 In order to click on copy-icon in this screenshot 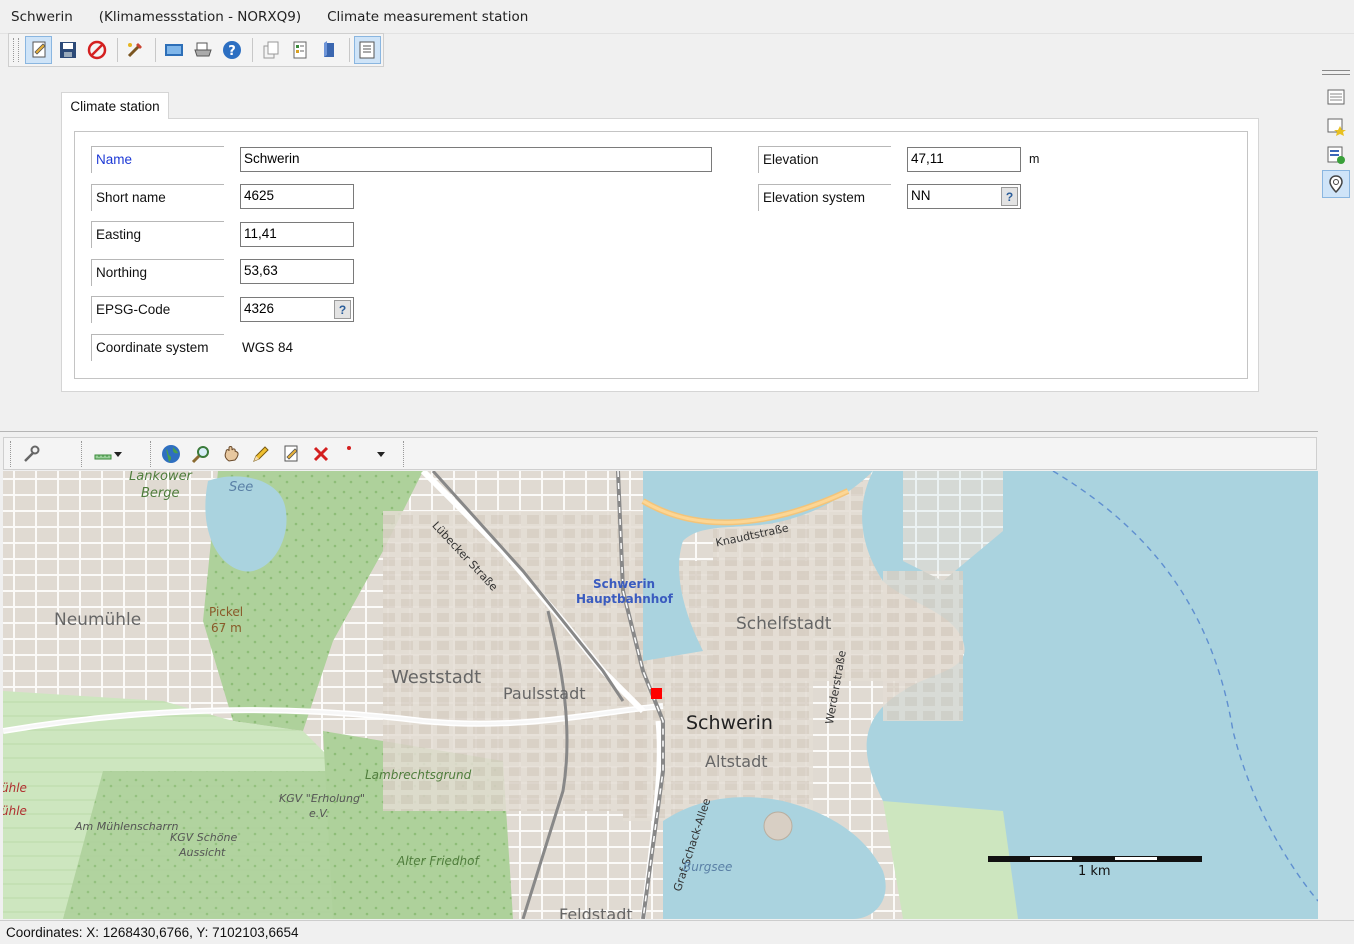, I will do `click(271, 50)`.